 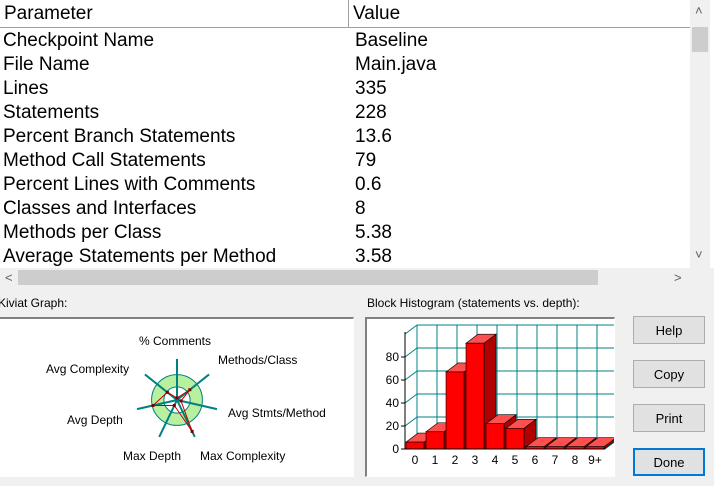 I want to click on parameter-cell: File Name, so click(x=46, y=64).